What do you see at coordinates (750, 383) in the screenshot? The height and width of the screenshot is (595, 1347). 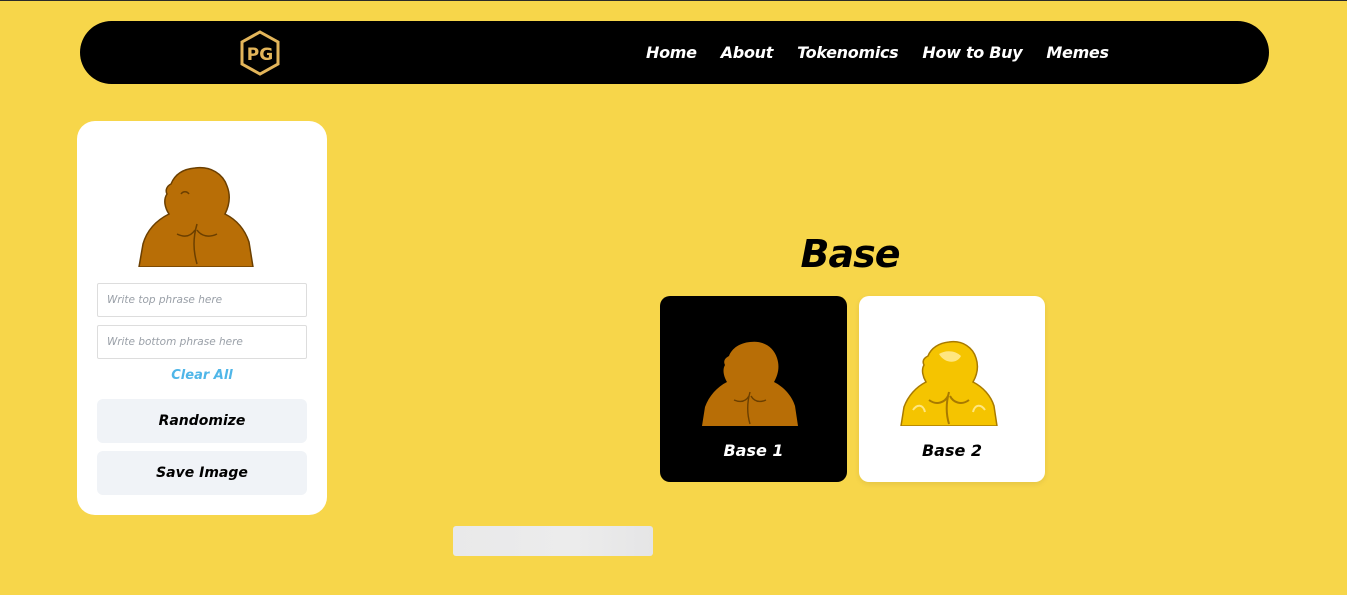 I see `brown-bear-image` at bounding box center [750, 383].